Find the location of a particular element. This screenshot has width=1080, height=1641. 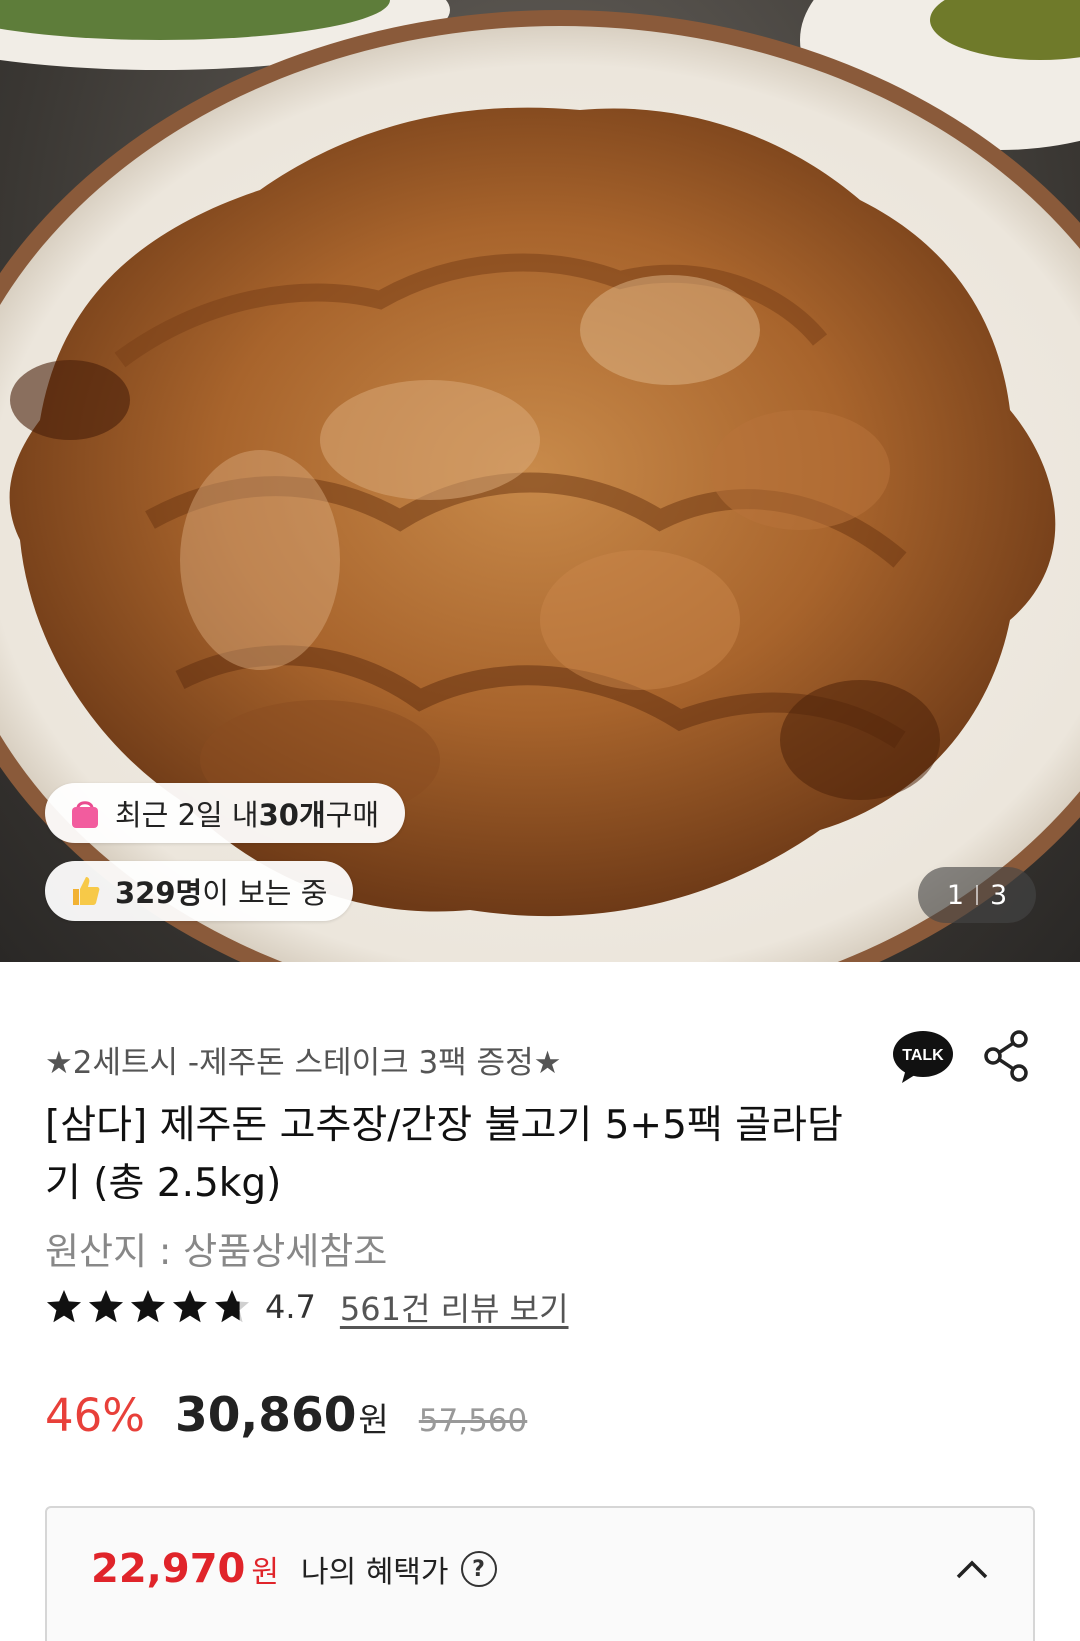

shopping-bag-icon is located at coordinates (85, 813).